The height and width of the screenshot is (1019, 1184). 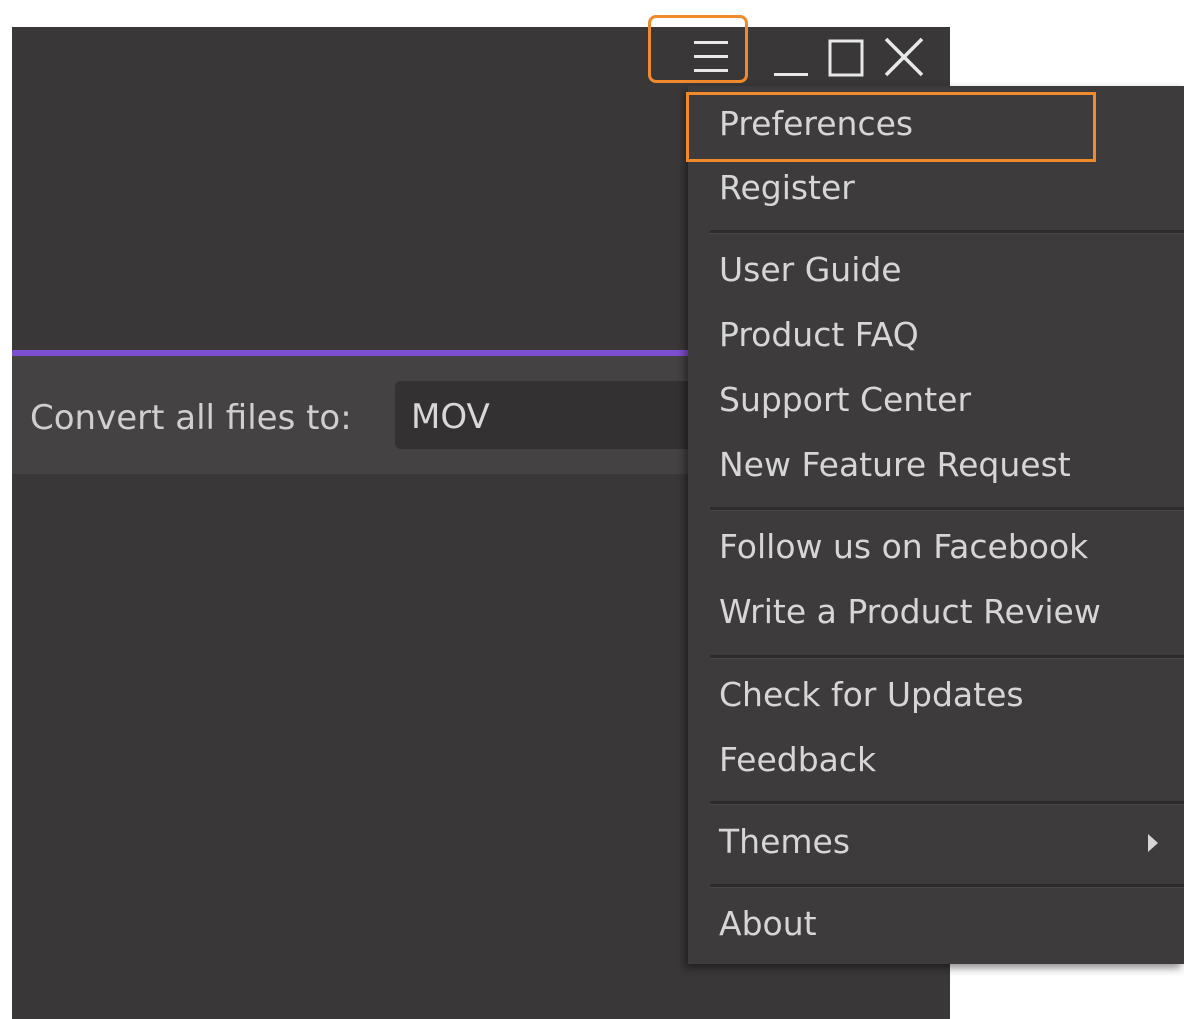 I want to click on close-icon, so click(x=904, y=57).